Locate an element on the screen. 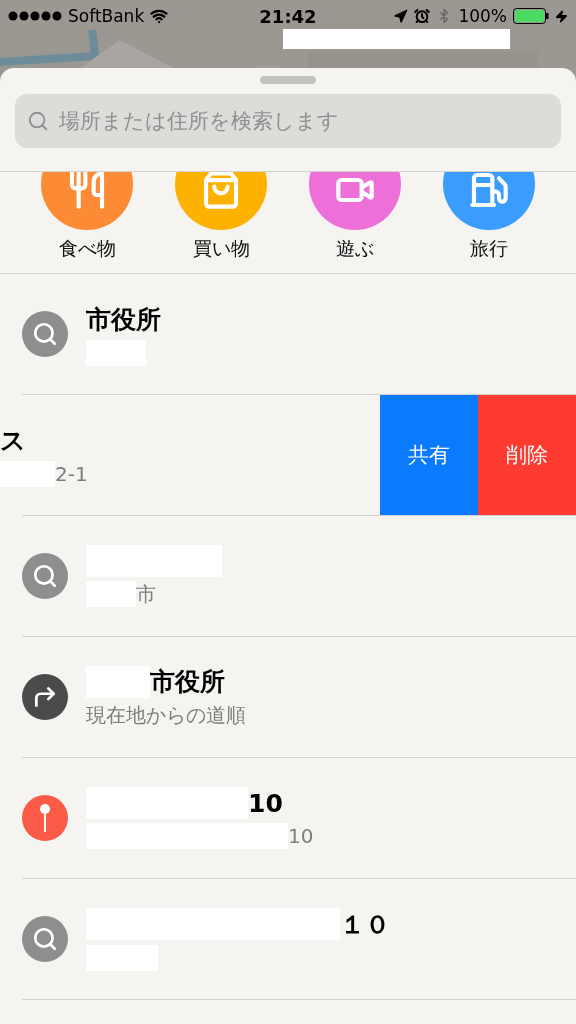 The image size is (576, 1024). drag-handle is located at coordinates (288, 80).